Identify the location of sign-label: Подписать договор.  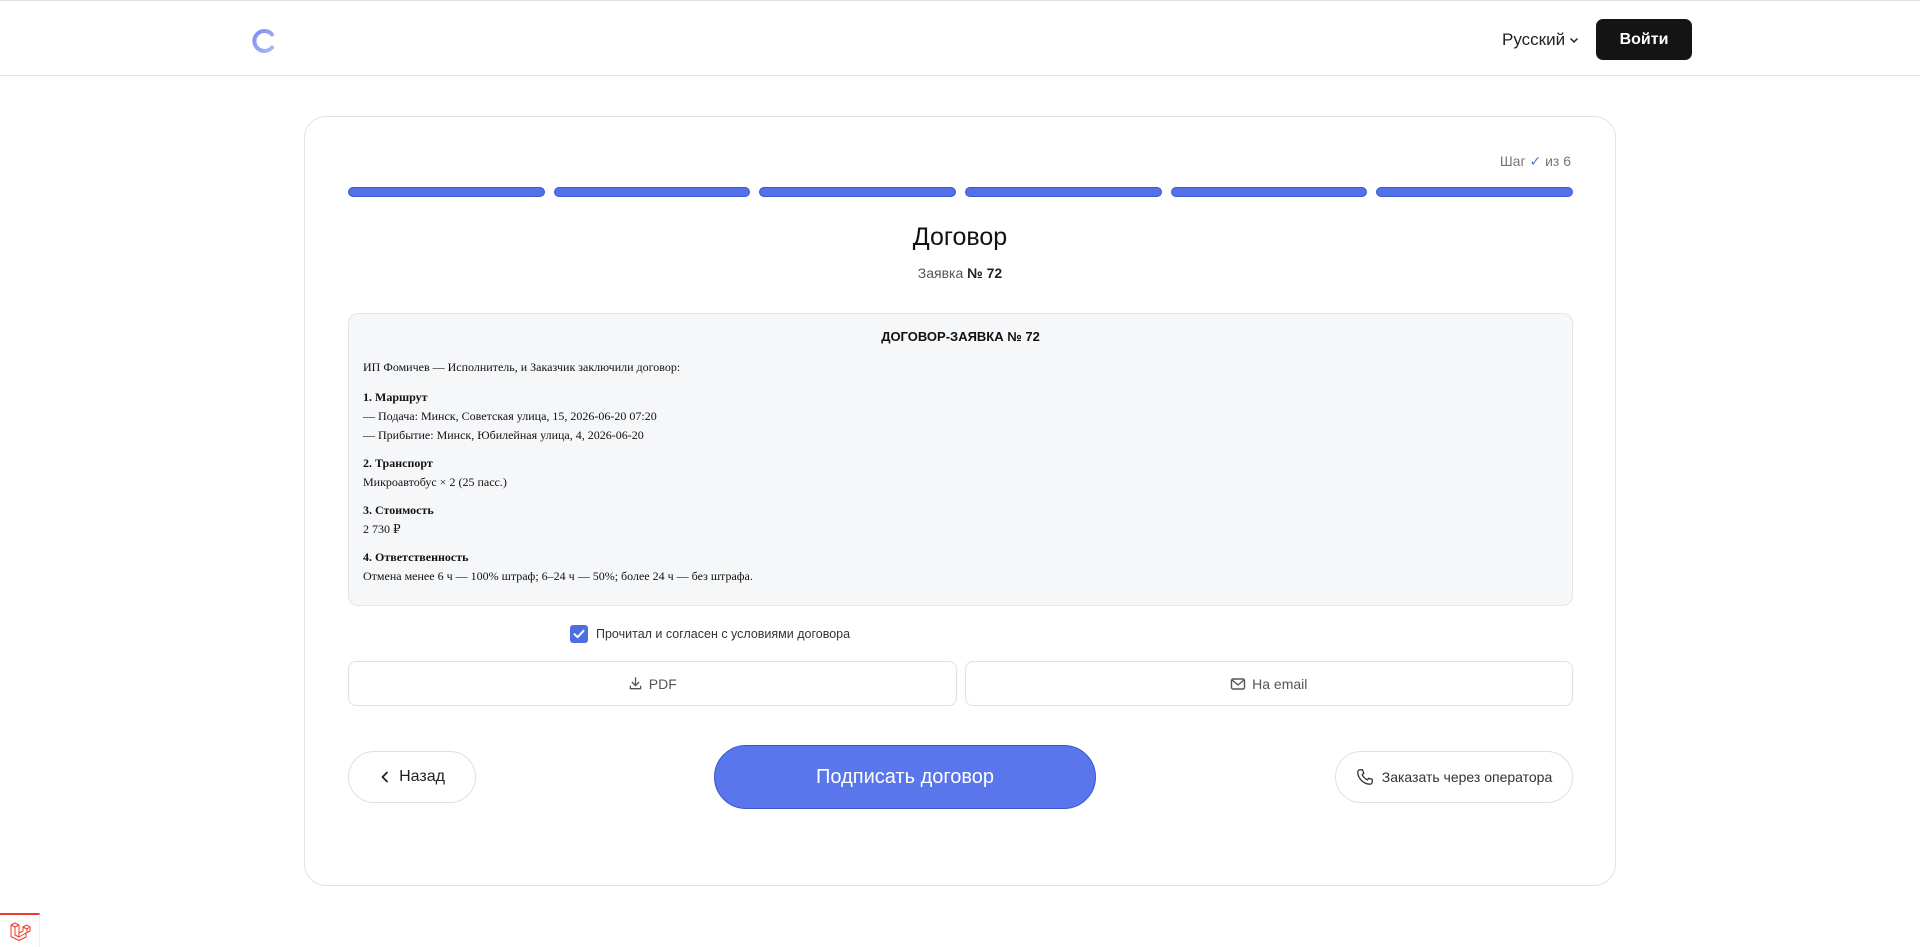
(905, 776).